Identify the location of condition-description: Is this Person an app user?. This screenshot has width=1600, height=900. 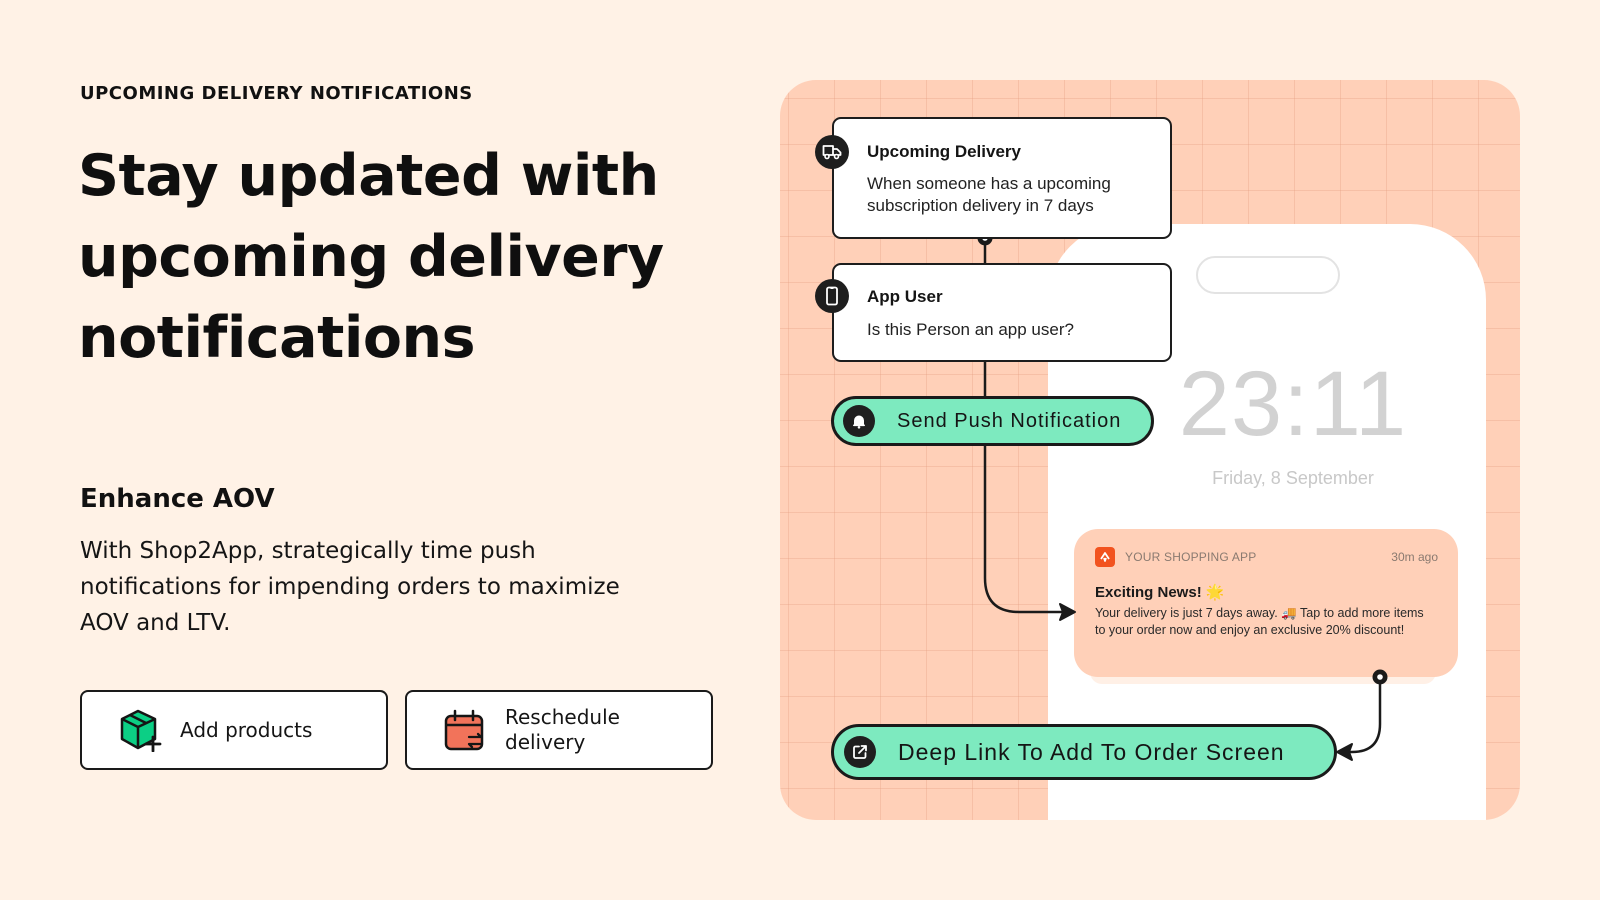
(970, 329).